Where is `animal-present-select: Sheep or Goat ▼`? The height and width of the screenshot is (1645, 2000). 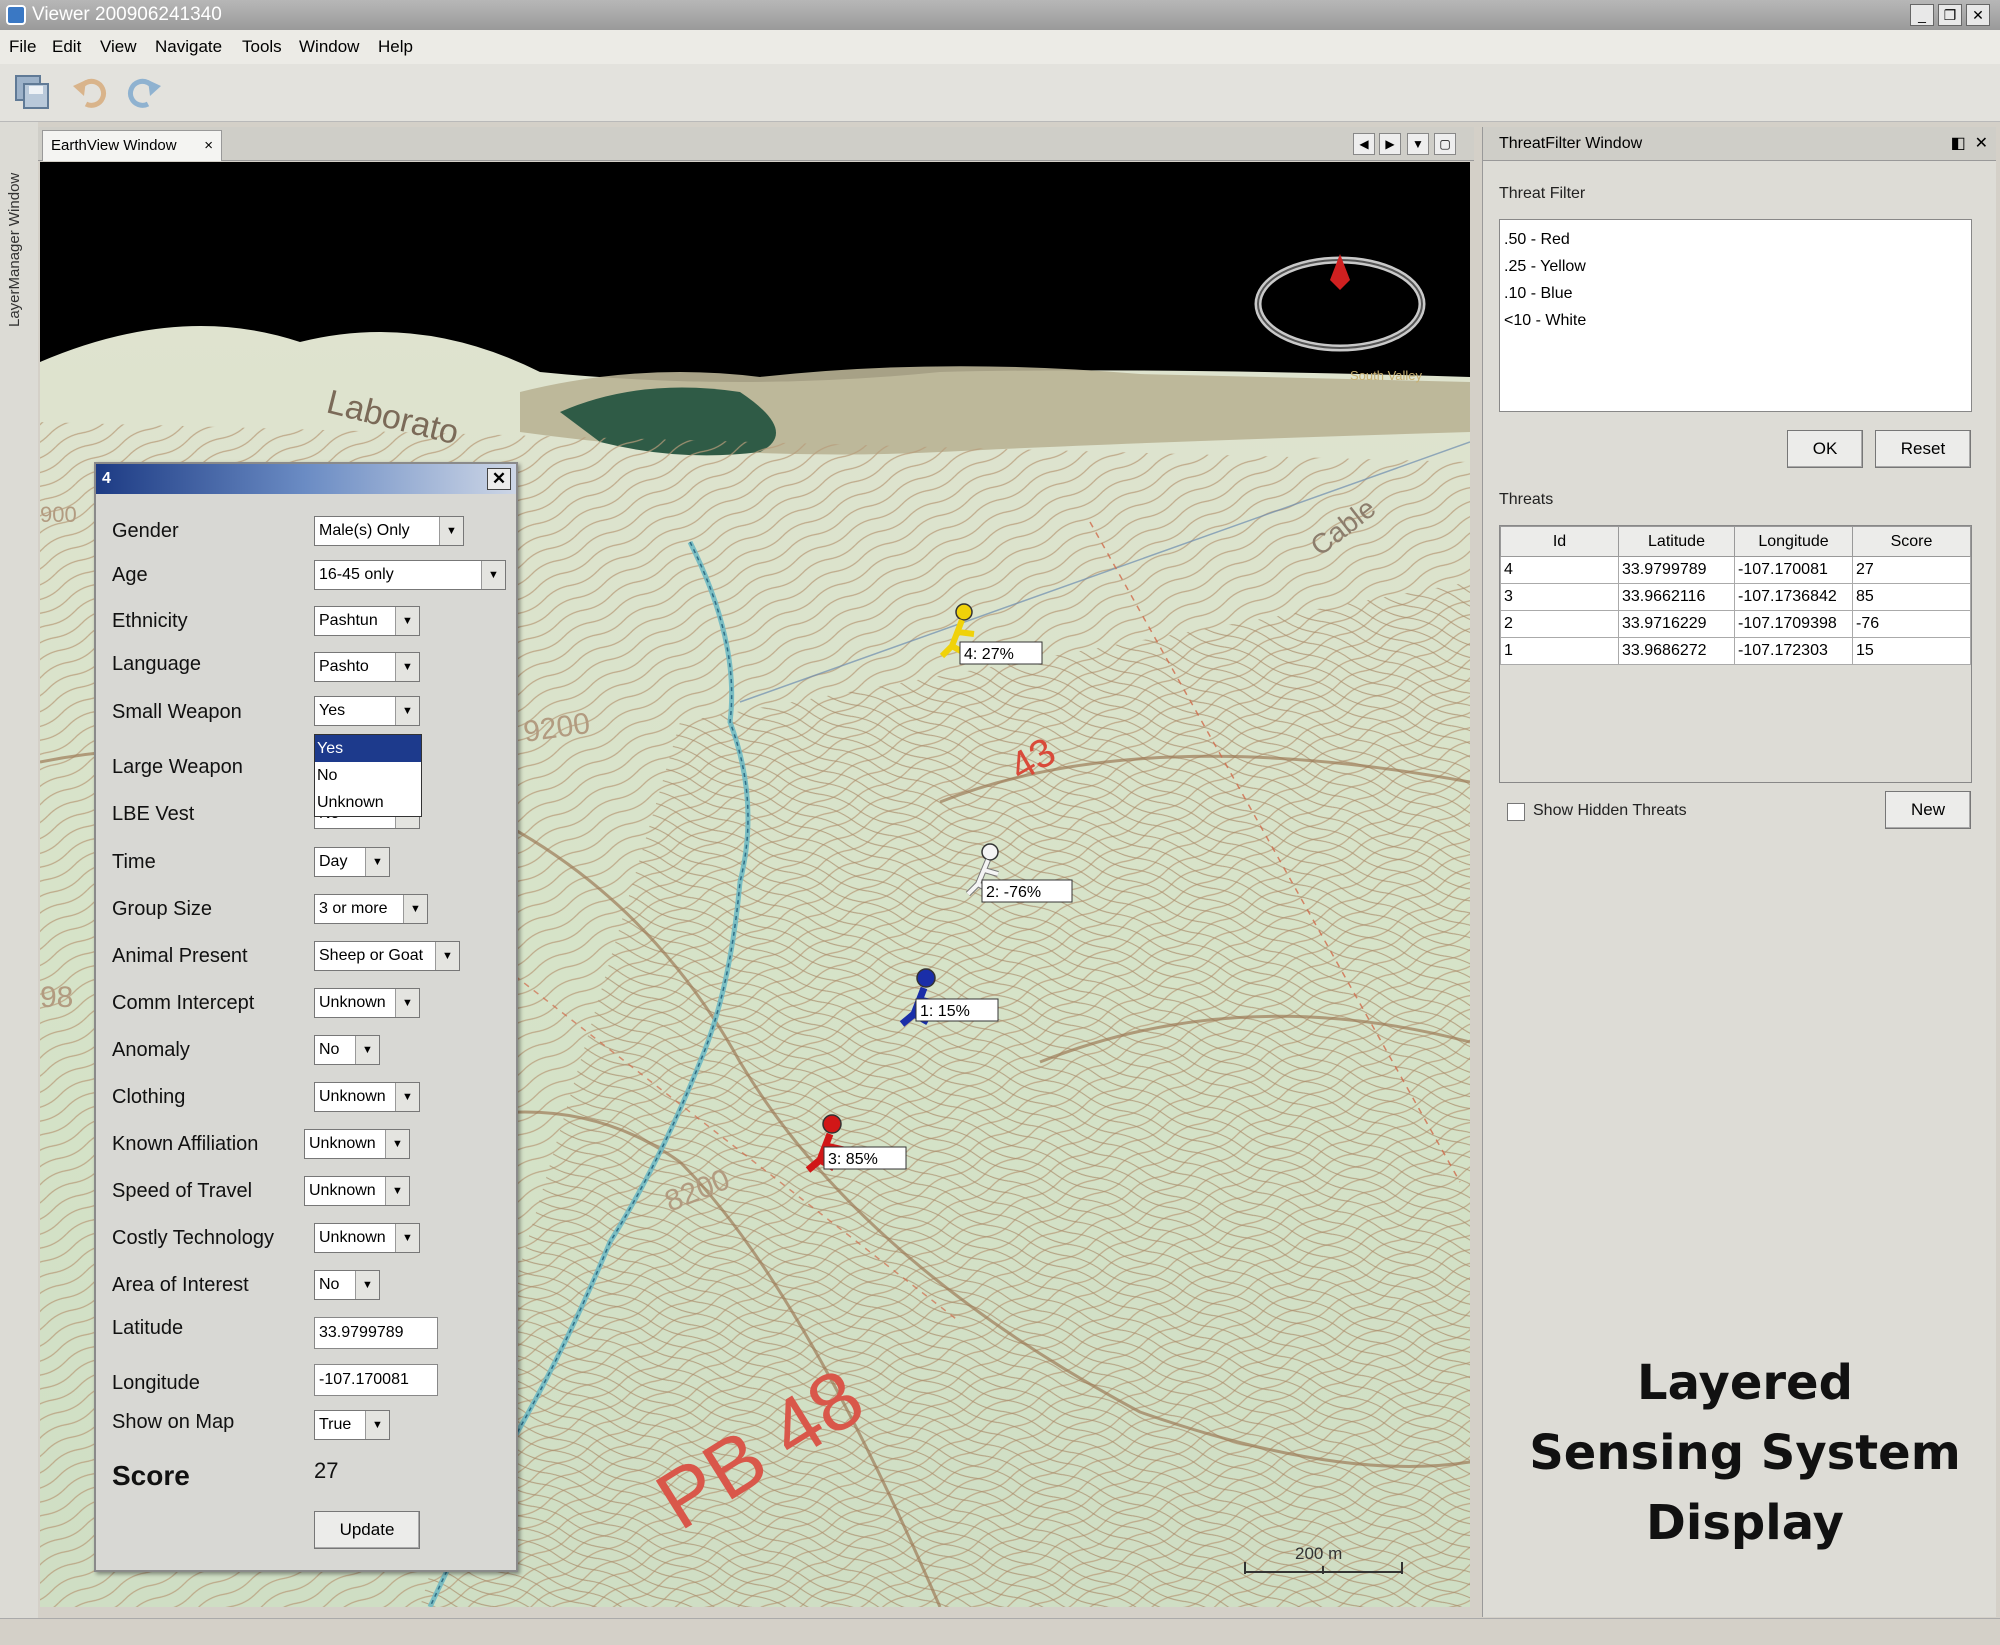
animal-present-select: Sheep or Goat ▼ is located at coordinates (387, 956).